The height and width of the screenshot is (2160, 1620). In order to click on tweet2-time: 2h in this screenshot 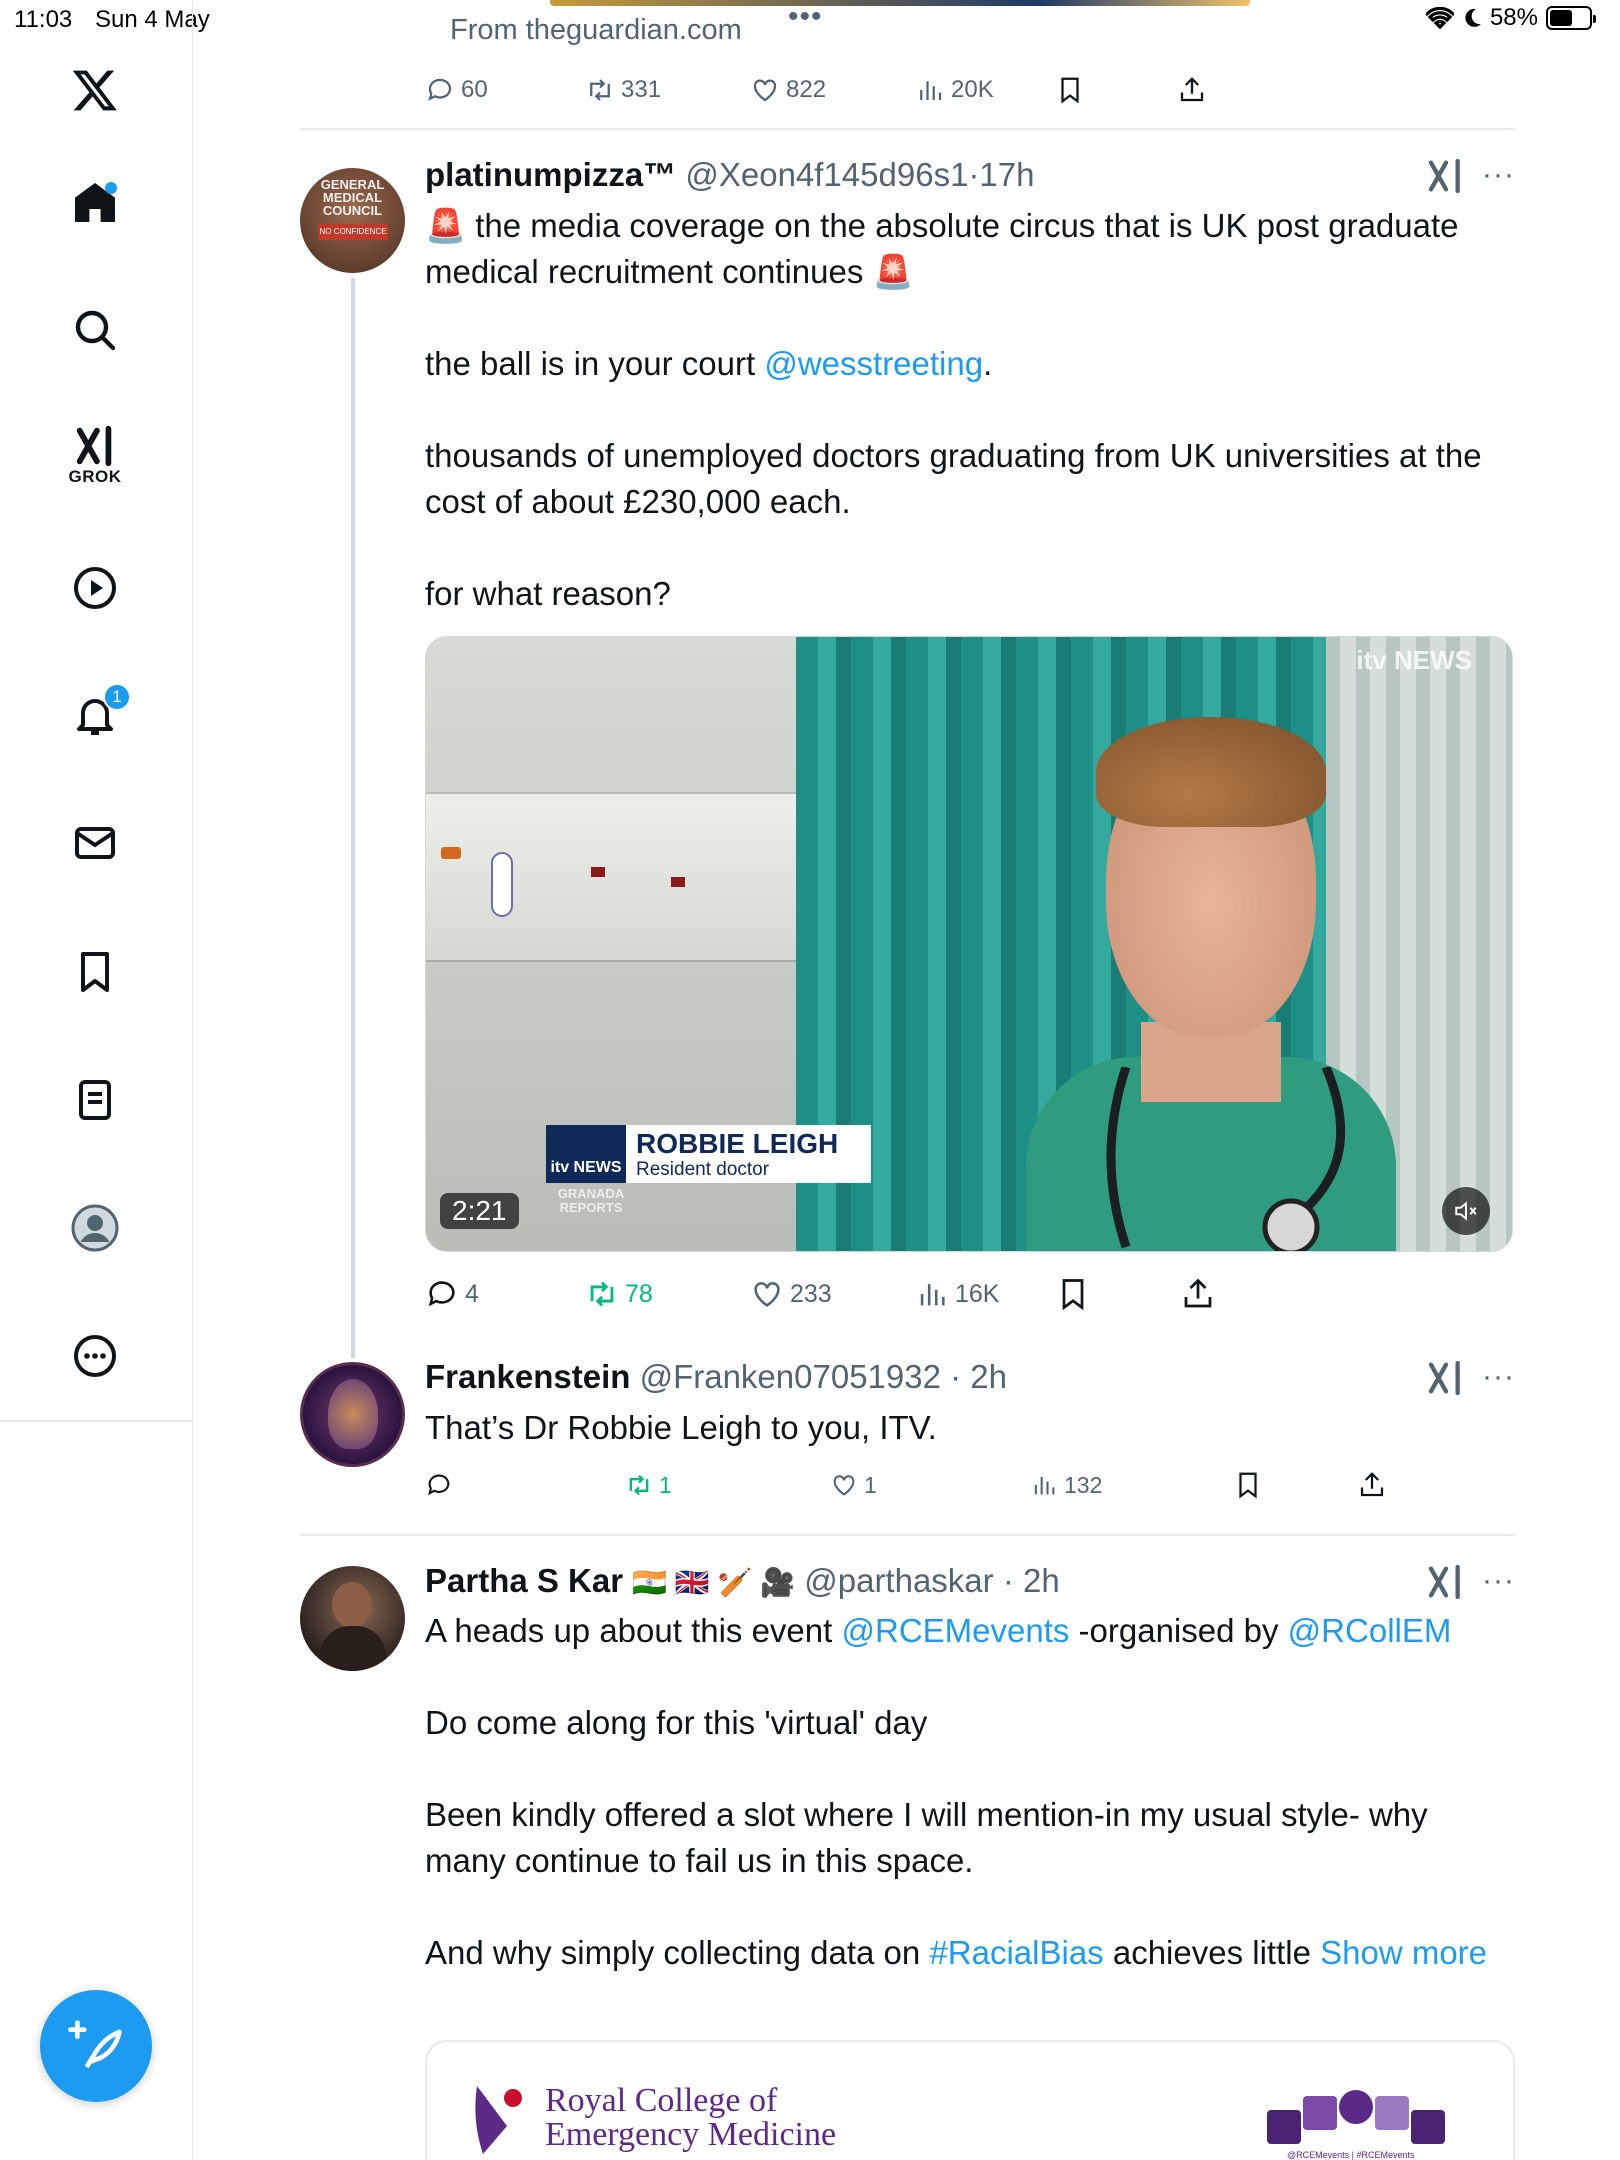, I will do `click(988, 1376)`.